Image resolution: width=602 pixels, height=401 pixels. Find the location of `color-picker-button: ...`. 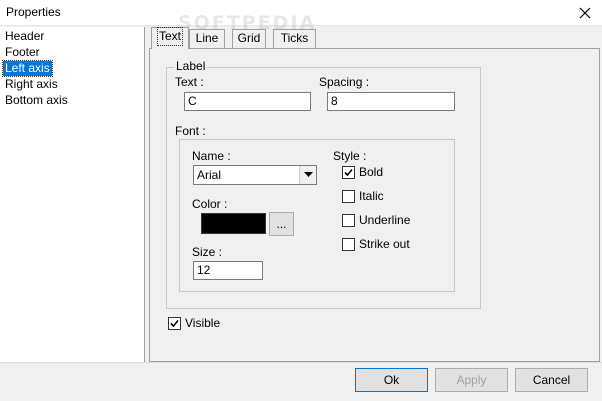

color-picker-button: ... is located at coordinates (281, 224).